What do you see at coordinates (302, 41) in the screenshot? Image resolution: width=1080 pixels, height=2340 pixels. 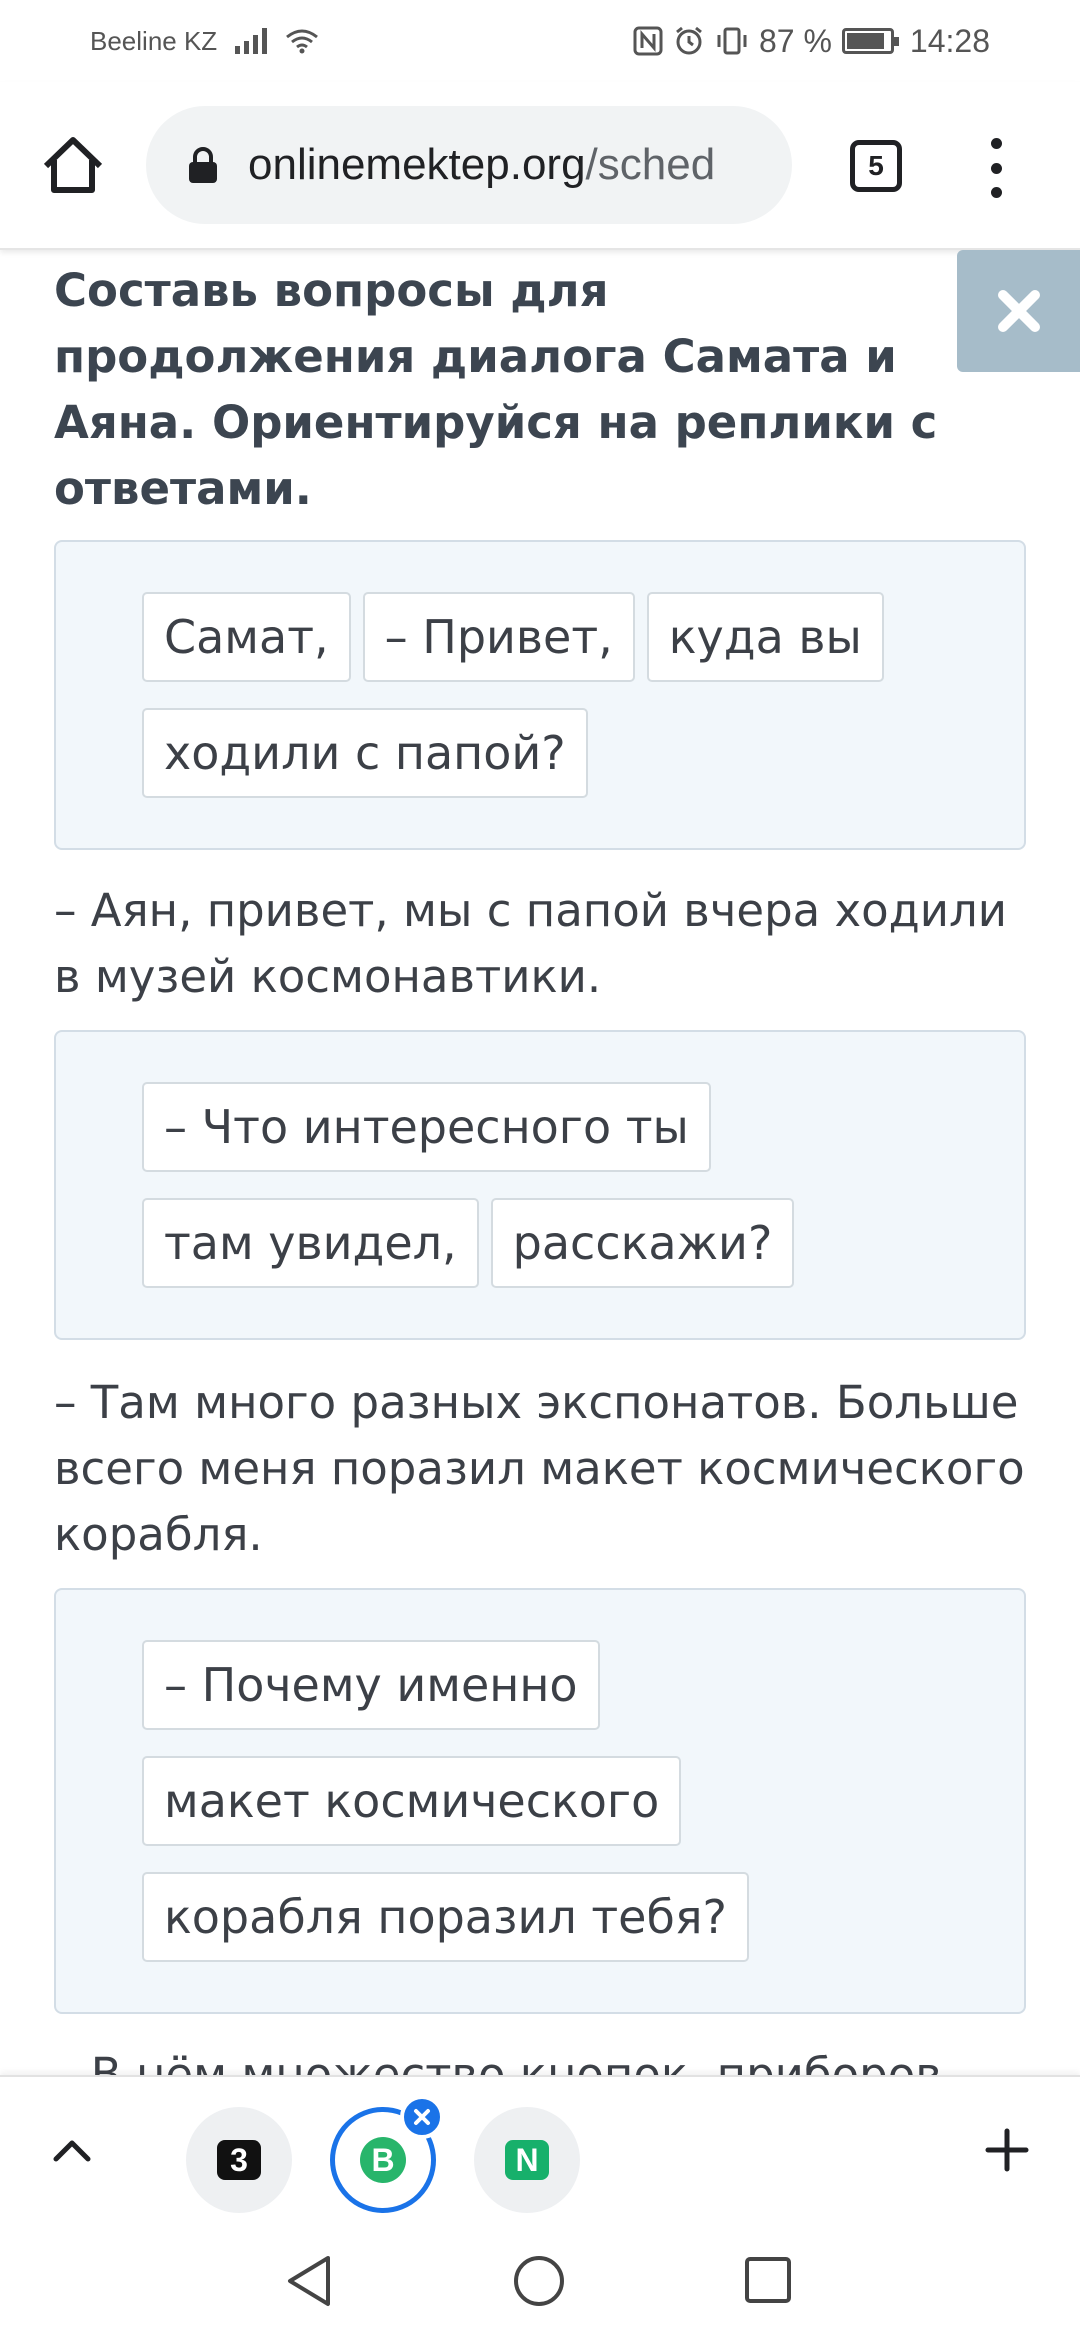 I see `wifi-icon` at bounding box center [302, 41].